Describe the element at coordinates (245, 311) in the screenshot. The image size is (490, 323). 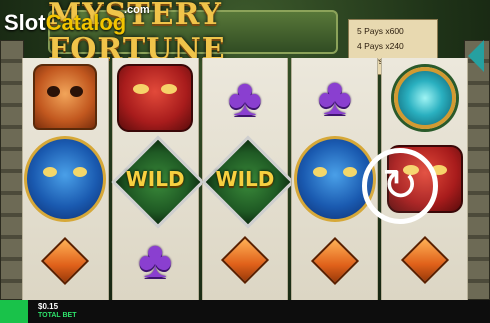
I see `bottom-bar: $0.15 TOTAL BET` at that location.